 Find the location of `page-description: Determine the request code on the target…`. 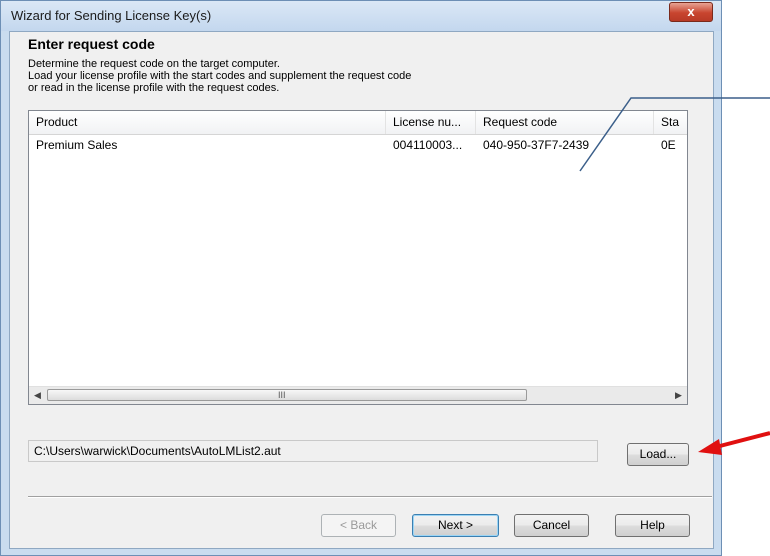

page-description: Determine the request code on the target… is located at coordinates (219, 76).